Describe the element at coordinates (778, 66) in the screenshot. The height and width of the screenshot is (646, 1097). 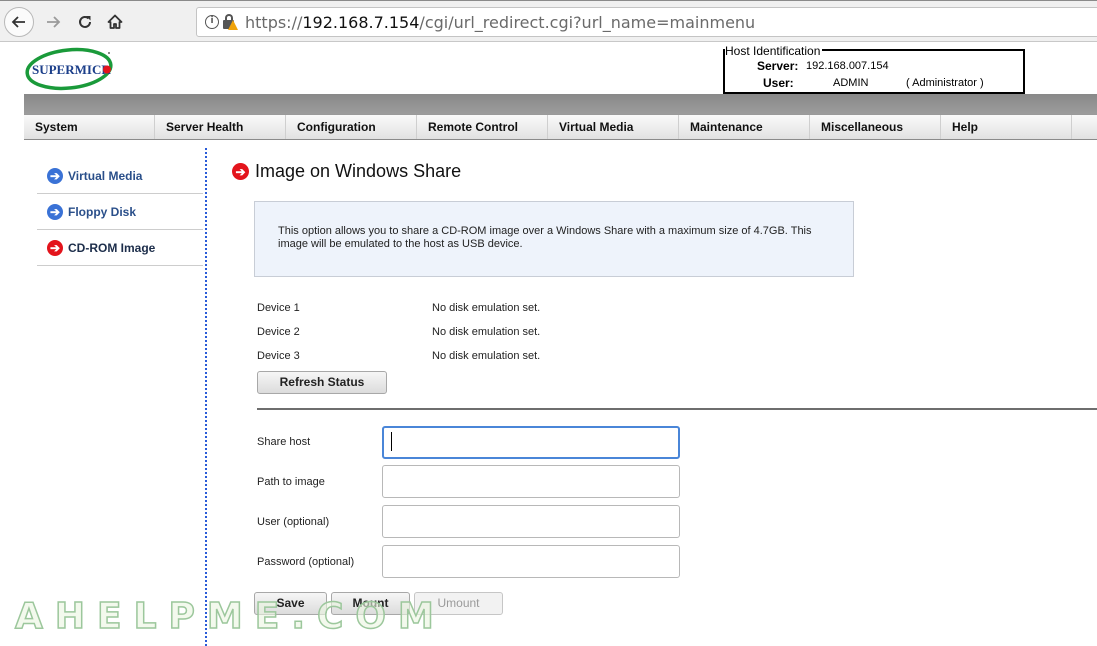
I see `server-label: Server:` at that location.